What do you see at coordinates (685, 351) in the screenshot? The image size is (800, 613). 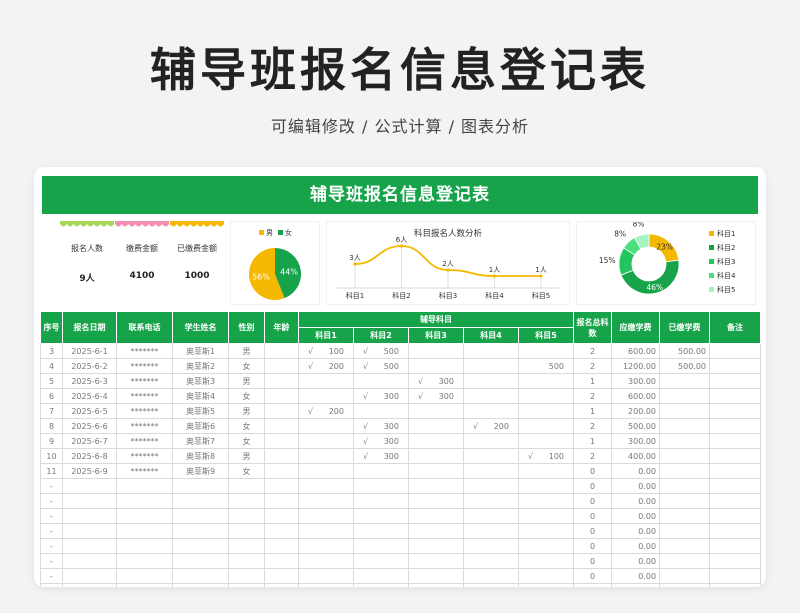 I see `cell-paid: 500.00` at bounding box center [685, 351].